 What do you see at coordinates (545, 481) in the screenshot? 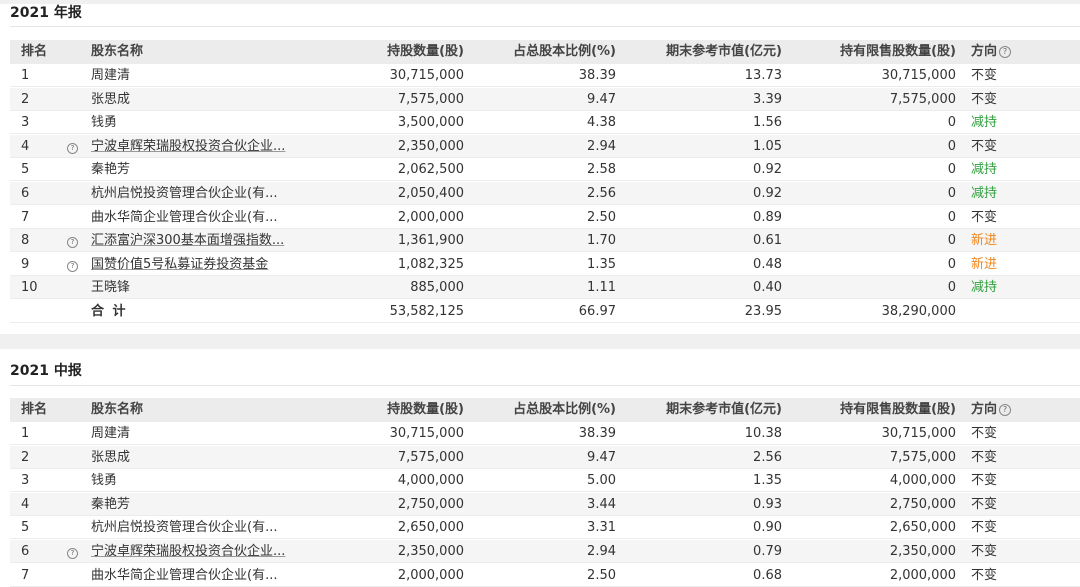
I see `table-row: 3 钱勇 4,000,000 5.00 1.35 4,000,000 不变` at bounding box center [545, 481].